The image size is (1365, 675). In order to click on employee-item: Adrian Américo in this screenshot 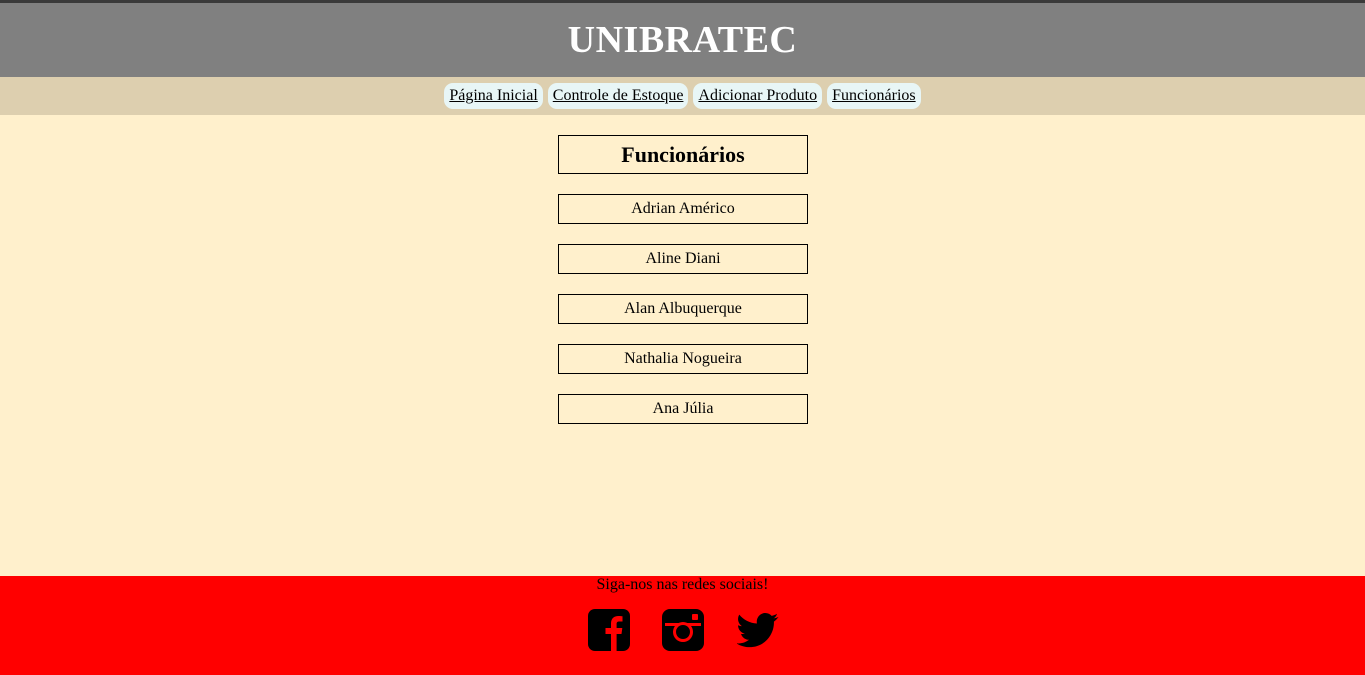, I will do `click(683, 209)`.